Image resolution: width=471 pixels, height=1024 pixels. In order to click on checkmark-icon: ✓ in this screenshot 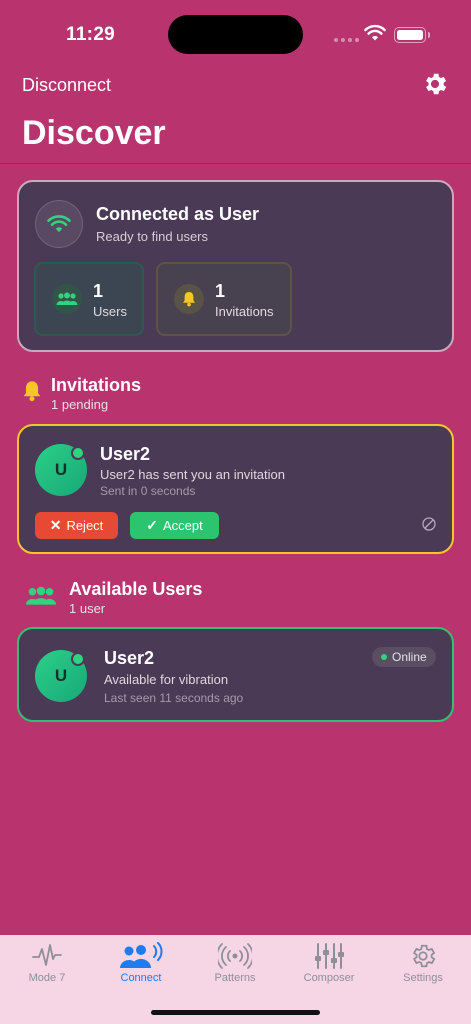, I will do `click(152, 525)`.